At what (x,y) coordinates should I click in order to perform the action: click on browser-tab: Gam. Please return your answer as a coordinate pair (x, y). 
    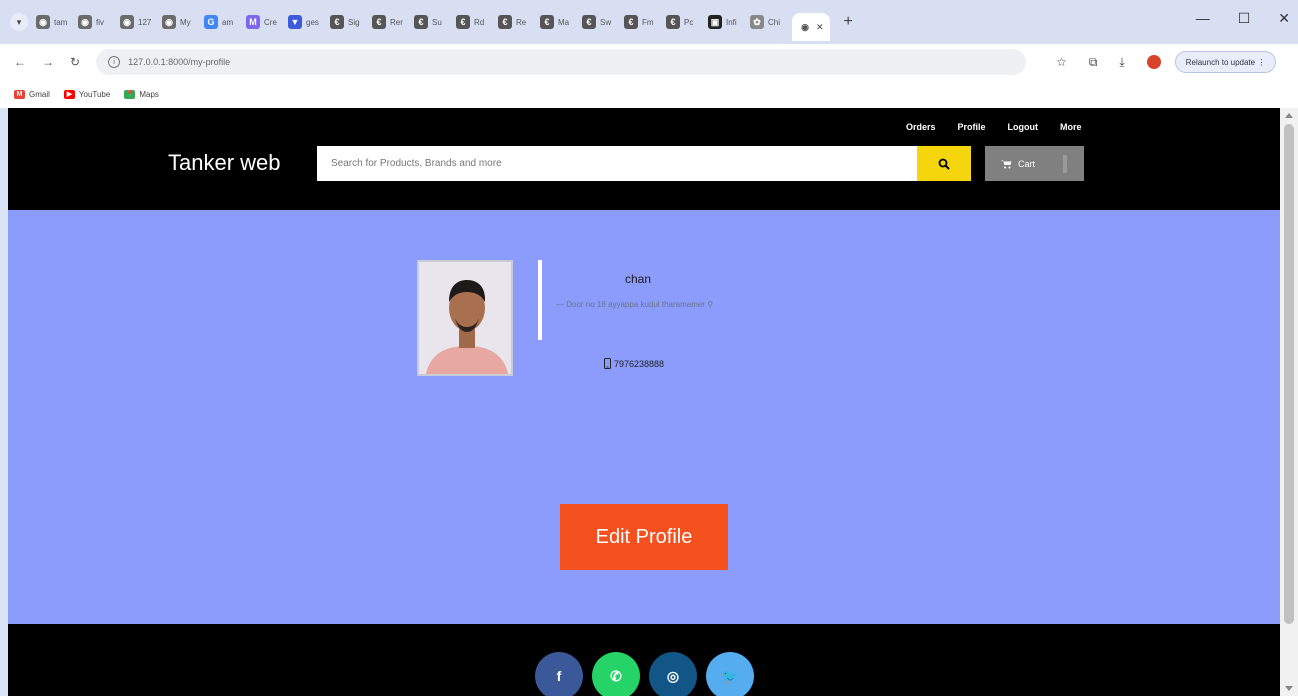
    Looking at the image, I should click on (222, 22).